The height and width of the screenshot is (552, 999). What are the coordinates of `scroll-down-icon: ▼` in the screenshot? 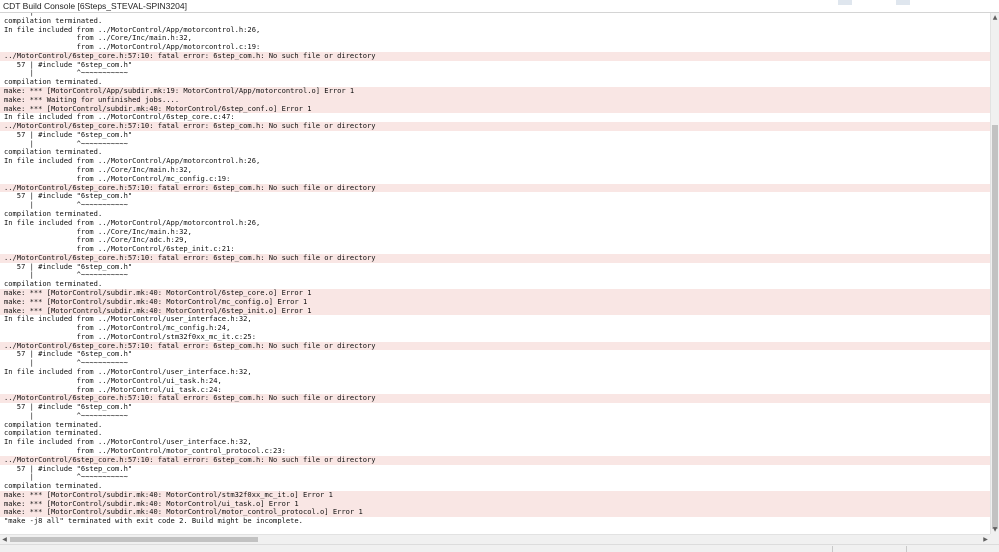 It's located at (995, 529).